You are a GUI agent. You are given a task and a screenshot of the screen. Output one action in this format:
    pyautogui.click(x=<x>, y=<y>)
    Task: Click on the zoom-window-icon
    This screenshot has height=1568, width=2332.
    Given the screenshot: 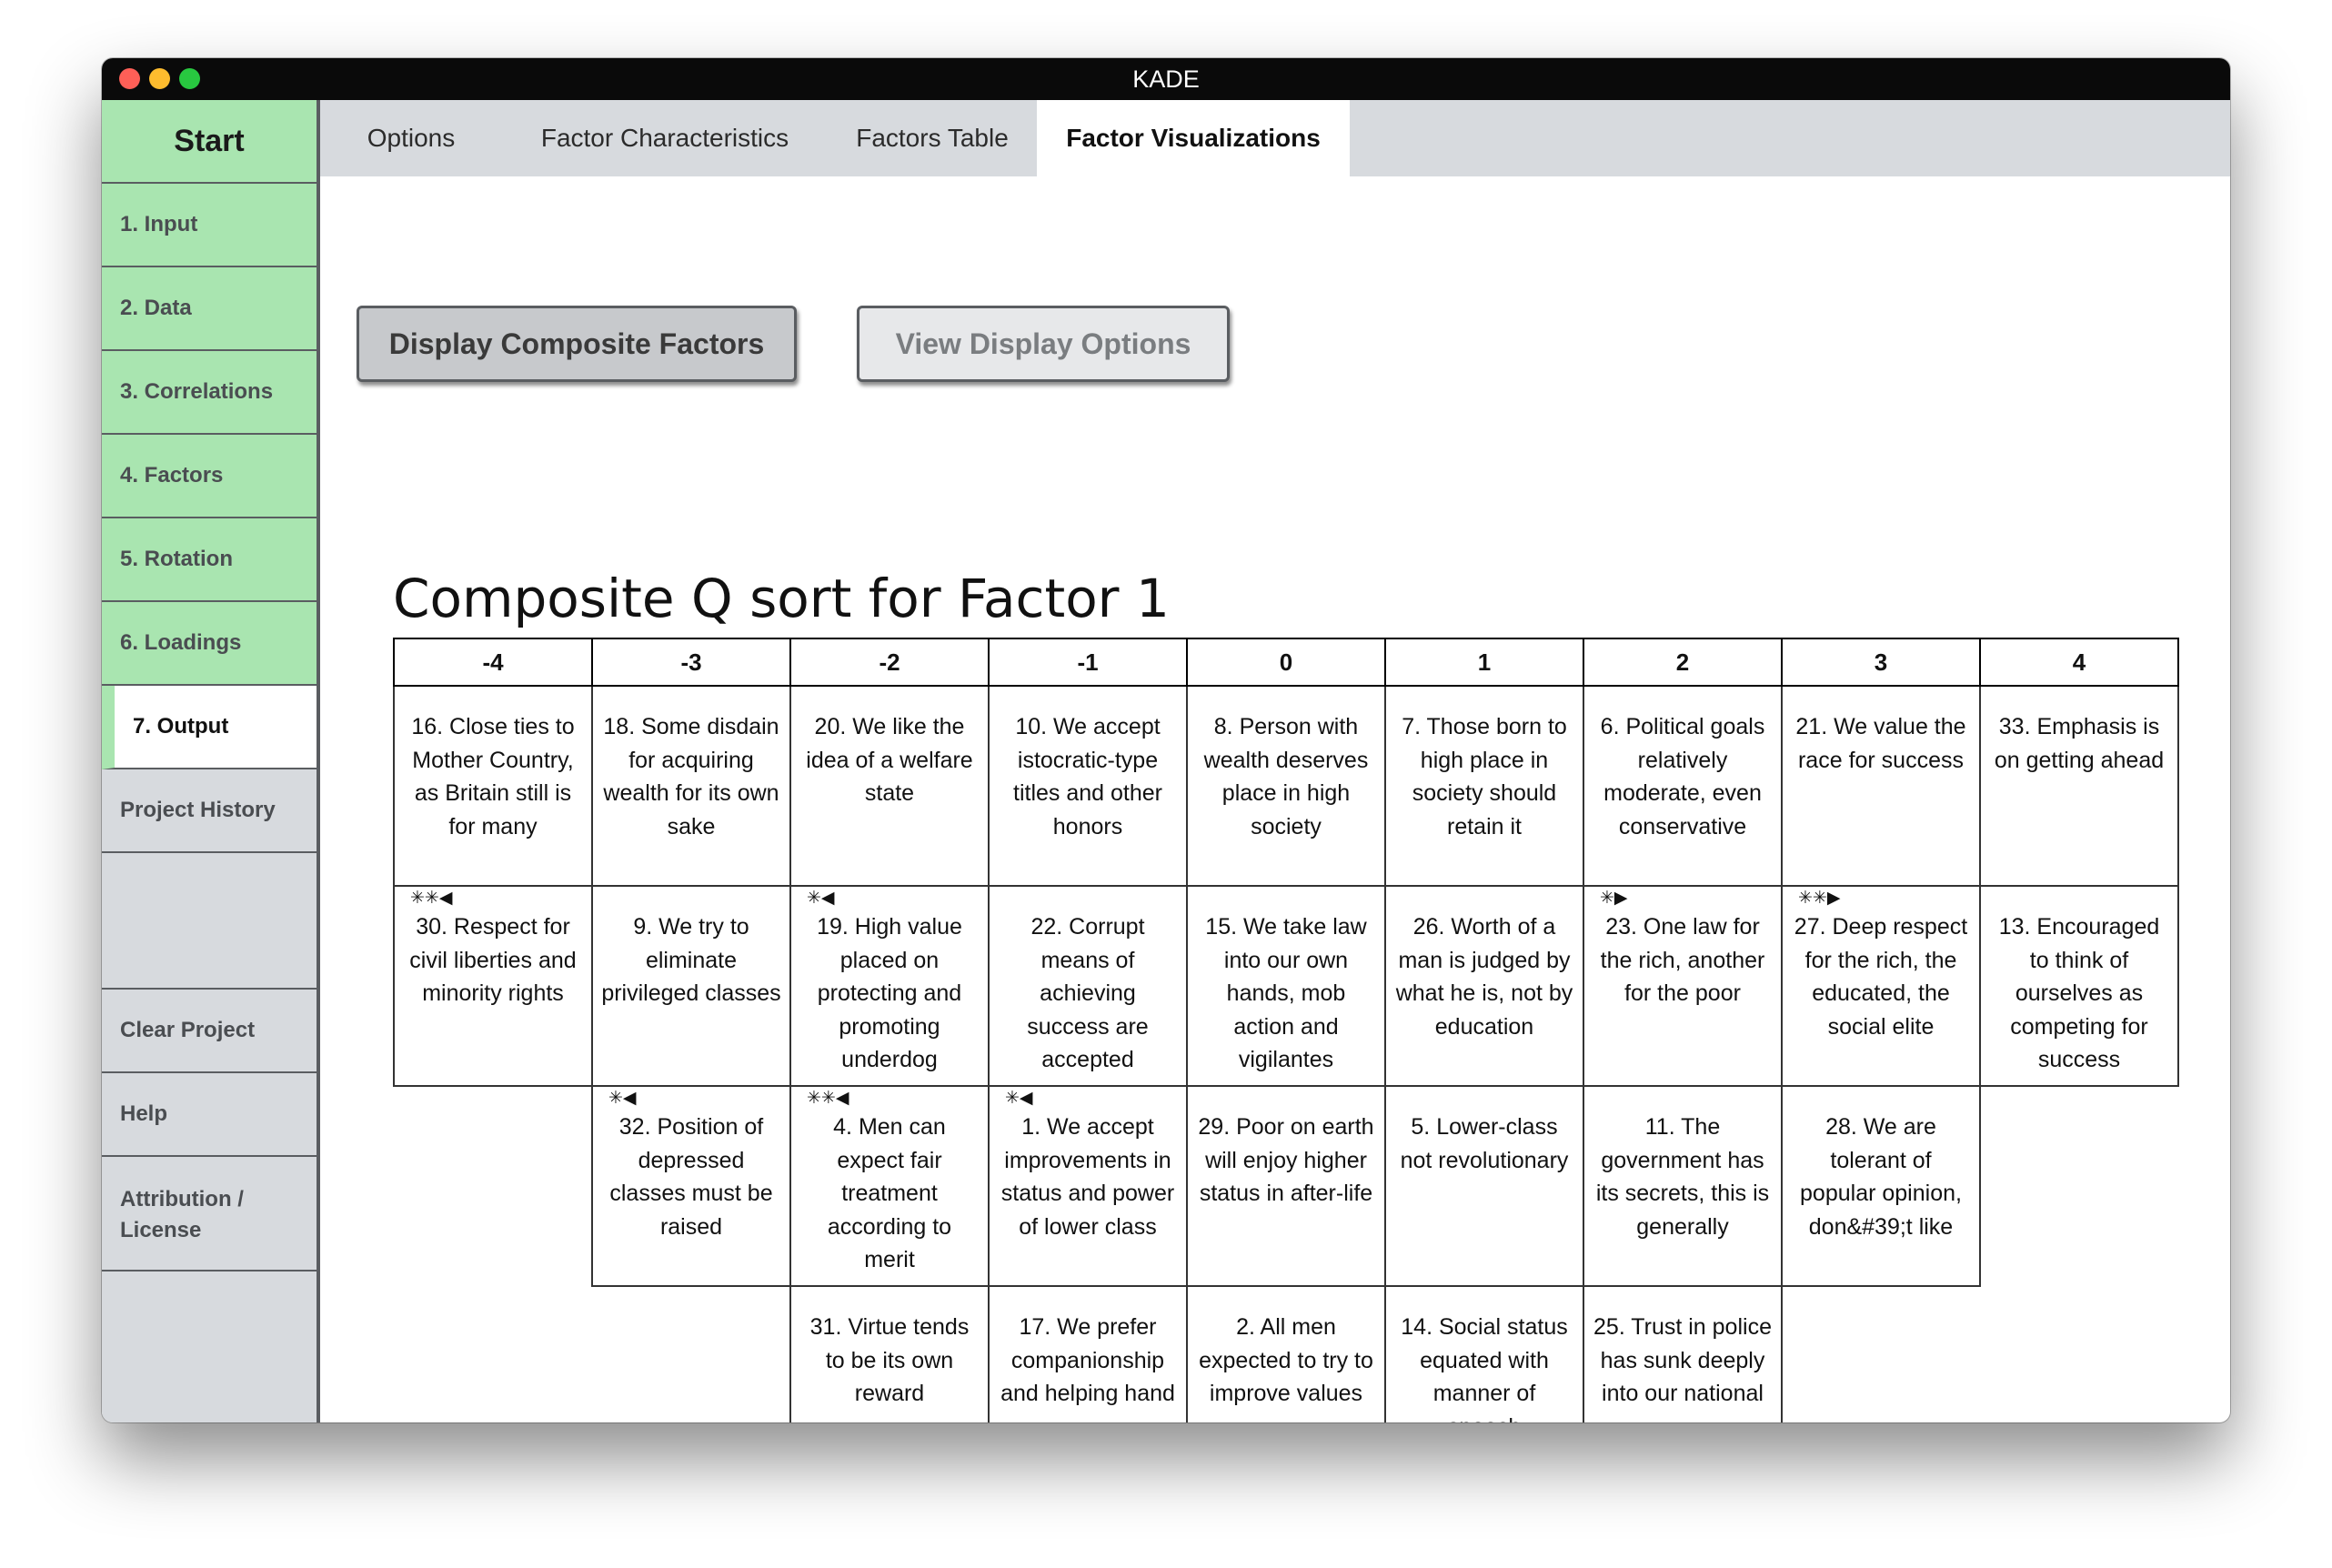 What is the action you would take?
    pyautogui.click(x=189, y=78)
    